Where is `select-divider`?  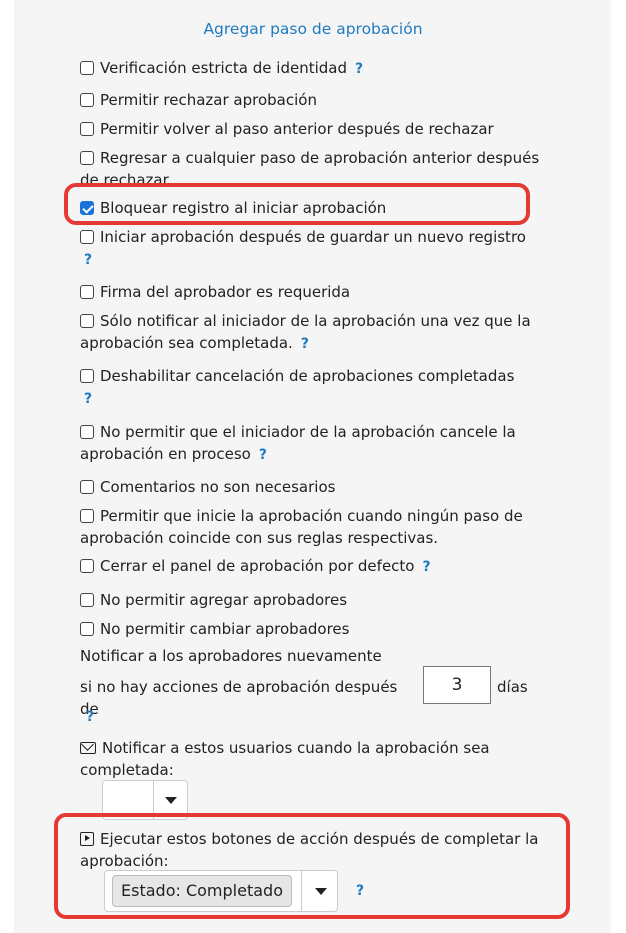 select-divider is located at coordinates (301, 891).